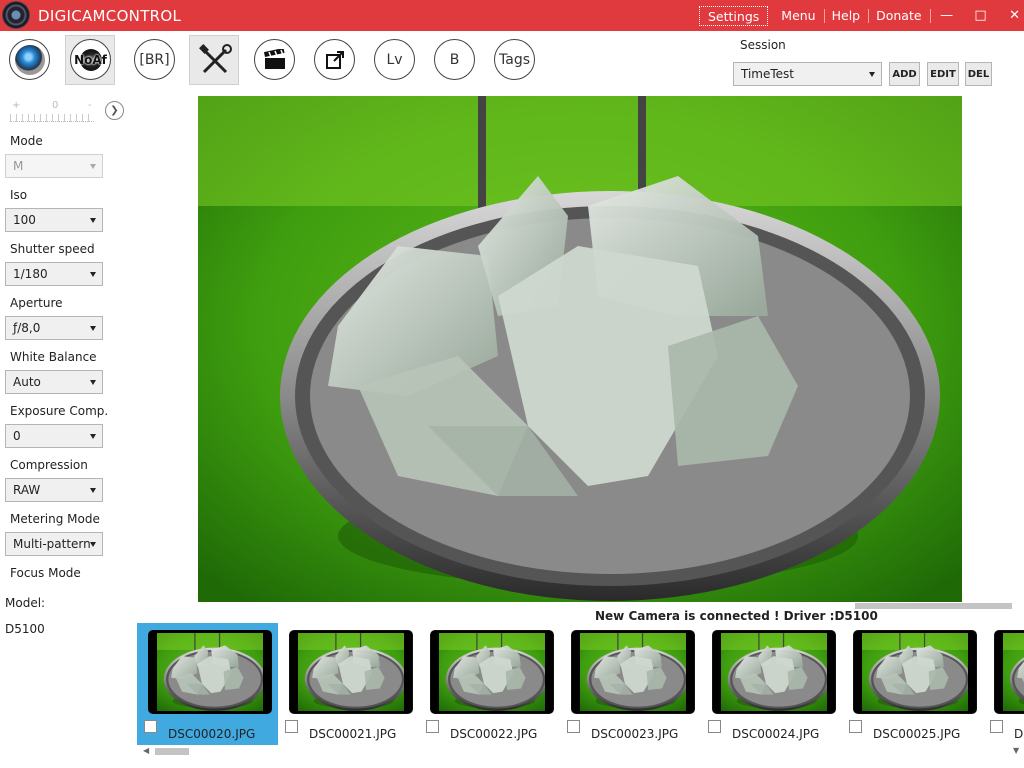 The image size is (1024, 768). I want to click on shutter-select: 1/180, so click(54, 274).